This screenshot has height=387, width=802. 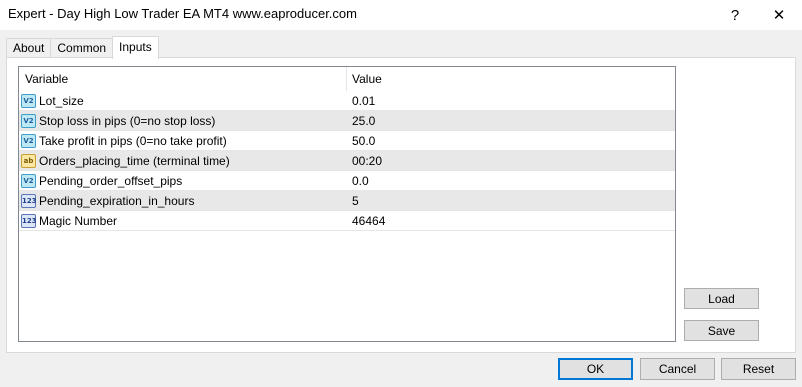 I want to click on variable-value: 5, so click(x=355, y=201).